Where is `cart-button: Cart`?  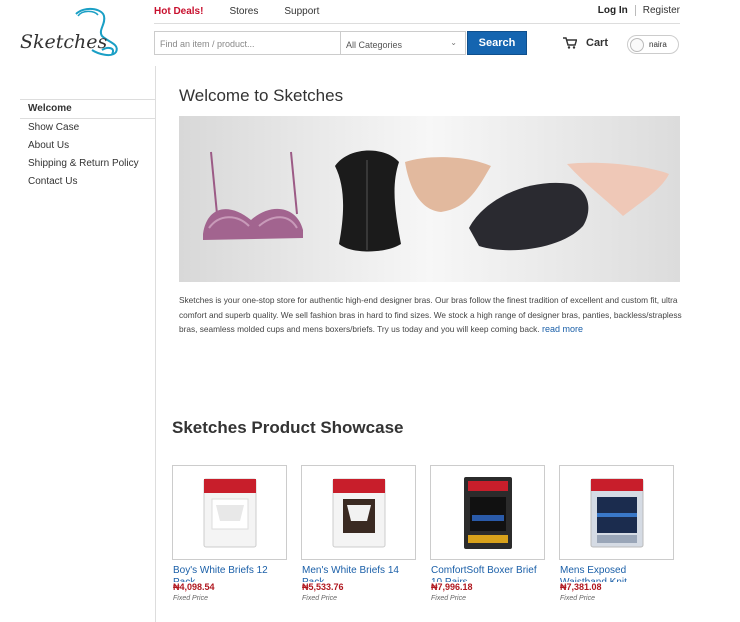 cart-button: Cart is located at coordinates (585, 43).